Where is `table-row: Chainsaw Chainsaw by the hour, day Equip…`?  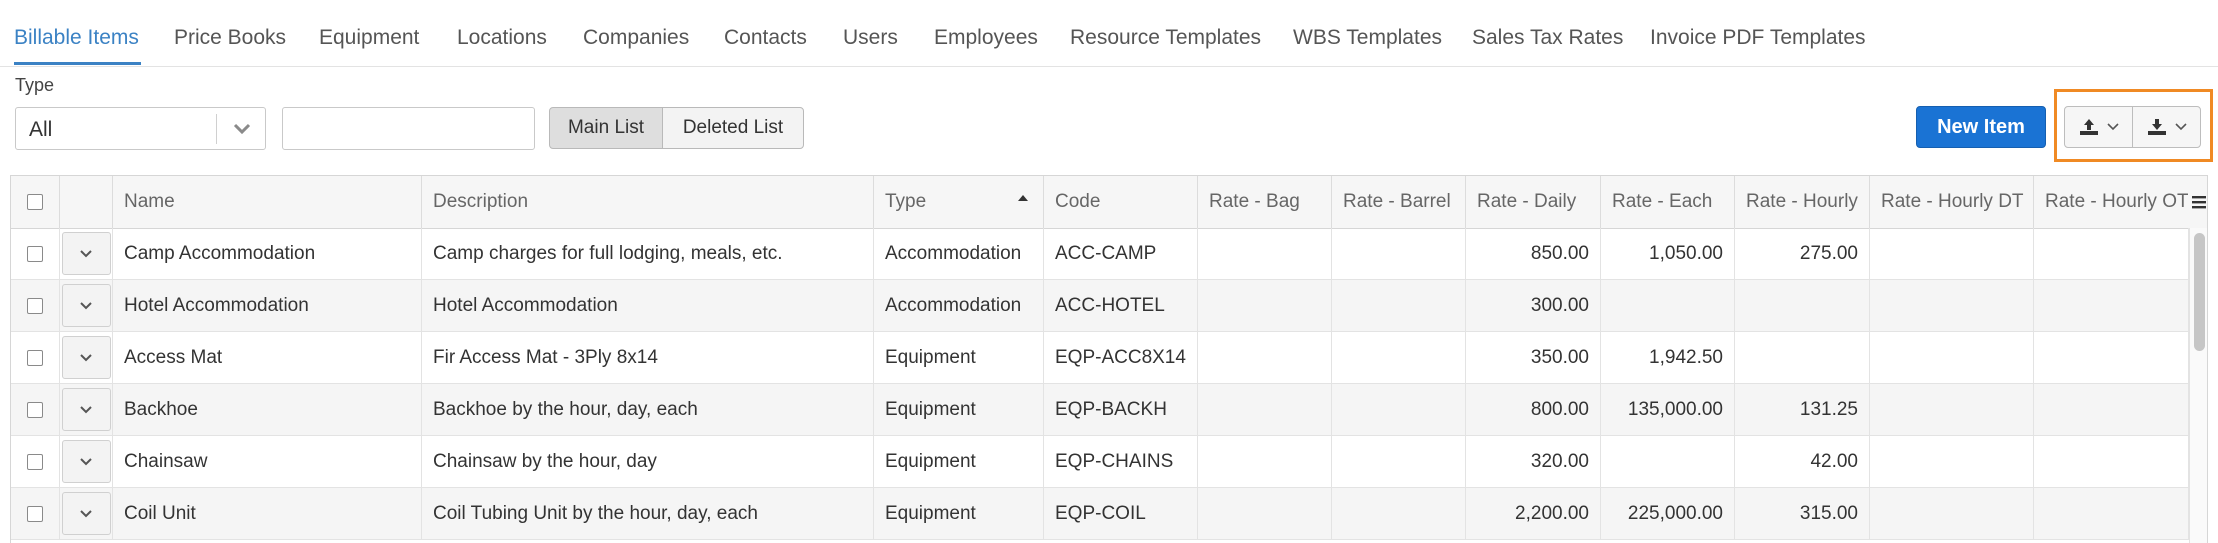 table-row: Chainsaw Chainsaw by the hour, day Equip… is located at coordinates (1109, 462).